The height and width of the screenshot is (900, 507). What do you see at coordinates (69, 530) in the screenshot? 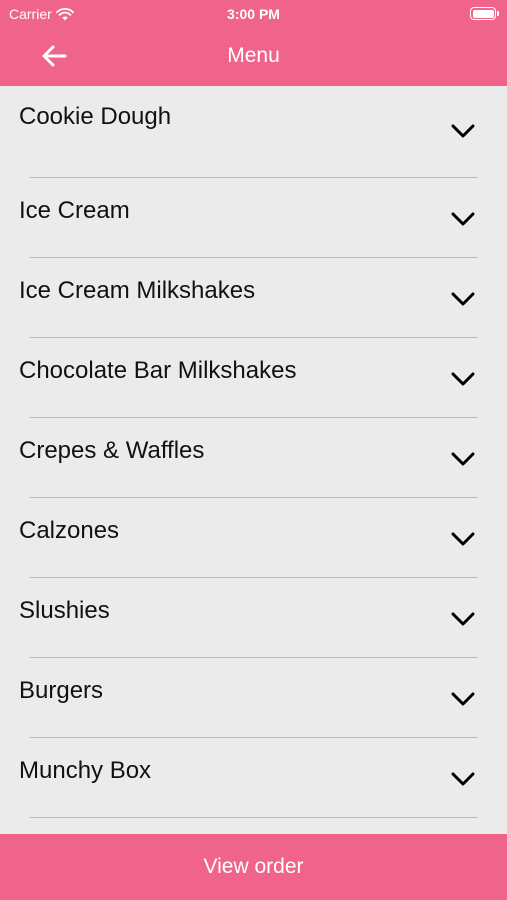
I see `menu-category-label: Calzones` at bounding box center [69, 530].